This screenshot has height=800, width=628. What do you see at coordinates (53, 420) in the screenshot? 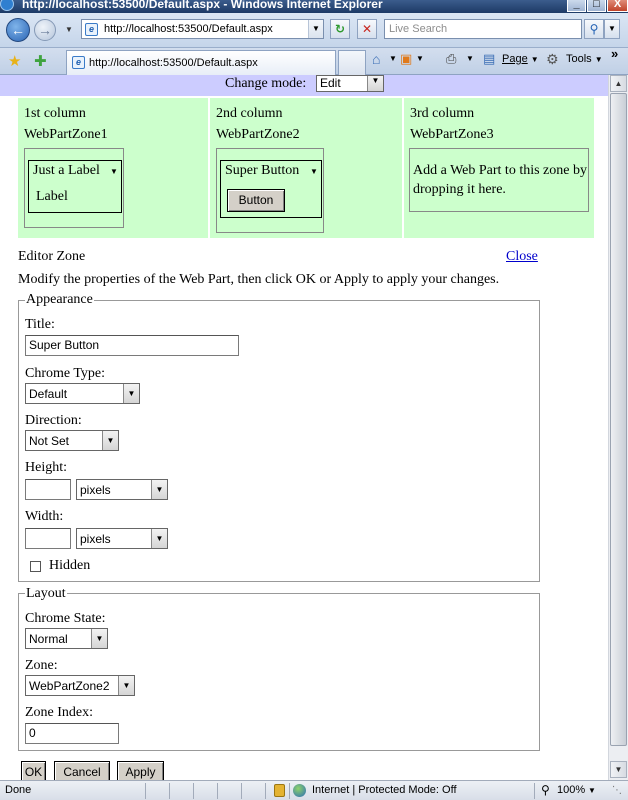
I see `direction-label: Direction:` at bounding box center [53, 420].